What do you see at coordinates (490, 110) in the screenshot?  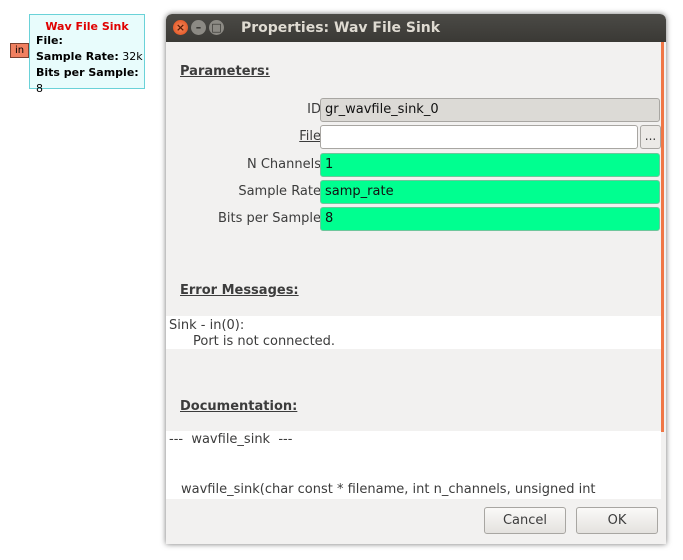 I see `id-field: gr_wavfile_sink_0` at bounding box center [490, 110].